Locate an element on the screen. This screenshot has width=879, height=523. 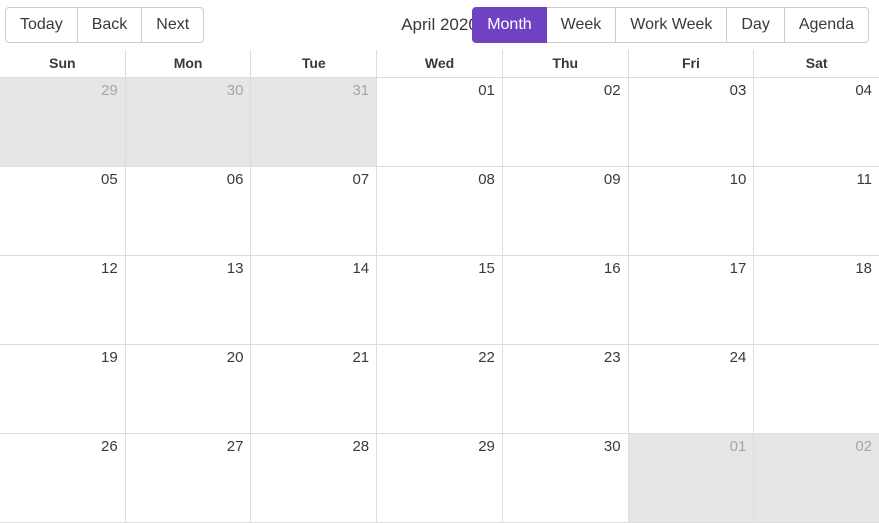
day-cell: 10 is located at coordinates (690, 211).